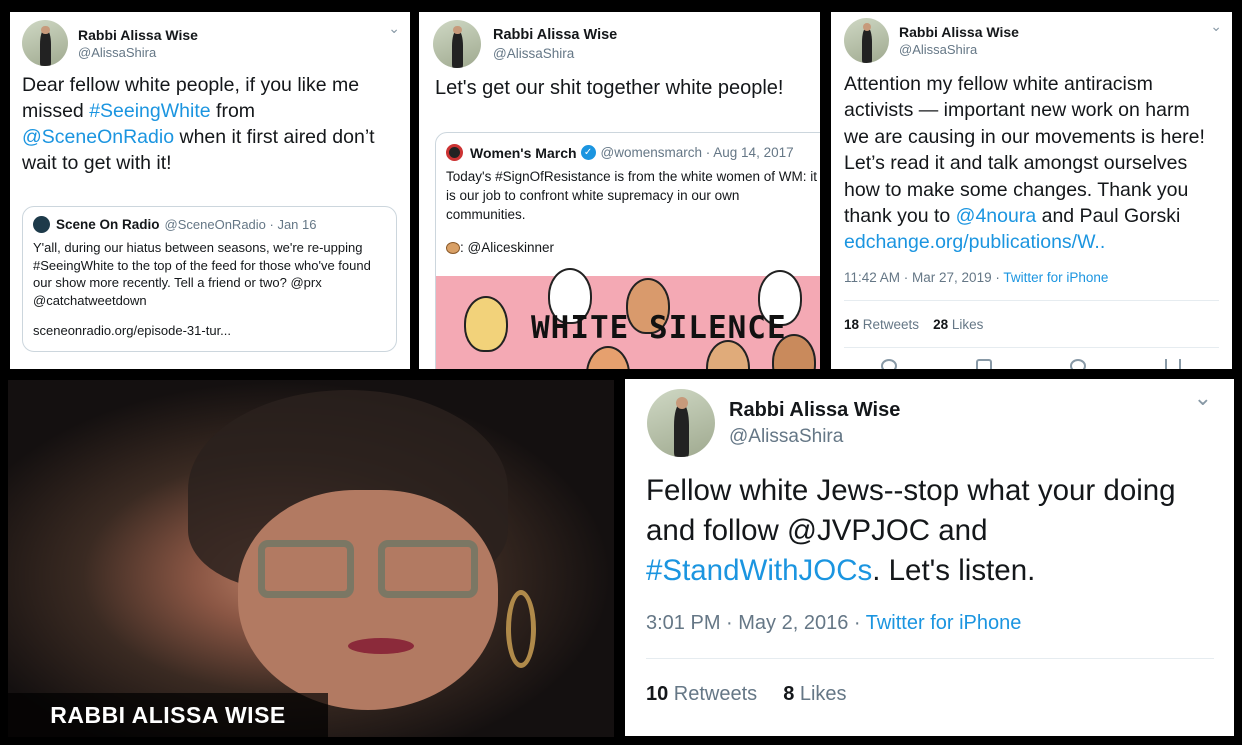 The image size is (1242, 745). What do you see at coordinates (924, 277) in the screenshot?
I see `timestamp-text: 11:42 AM · Mar 27, 2019 ·` at bounding box center [924, 277].